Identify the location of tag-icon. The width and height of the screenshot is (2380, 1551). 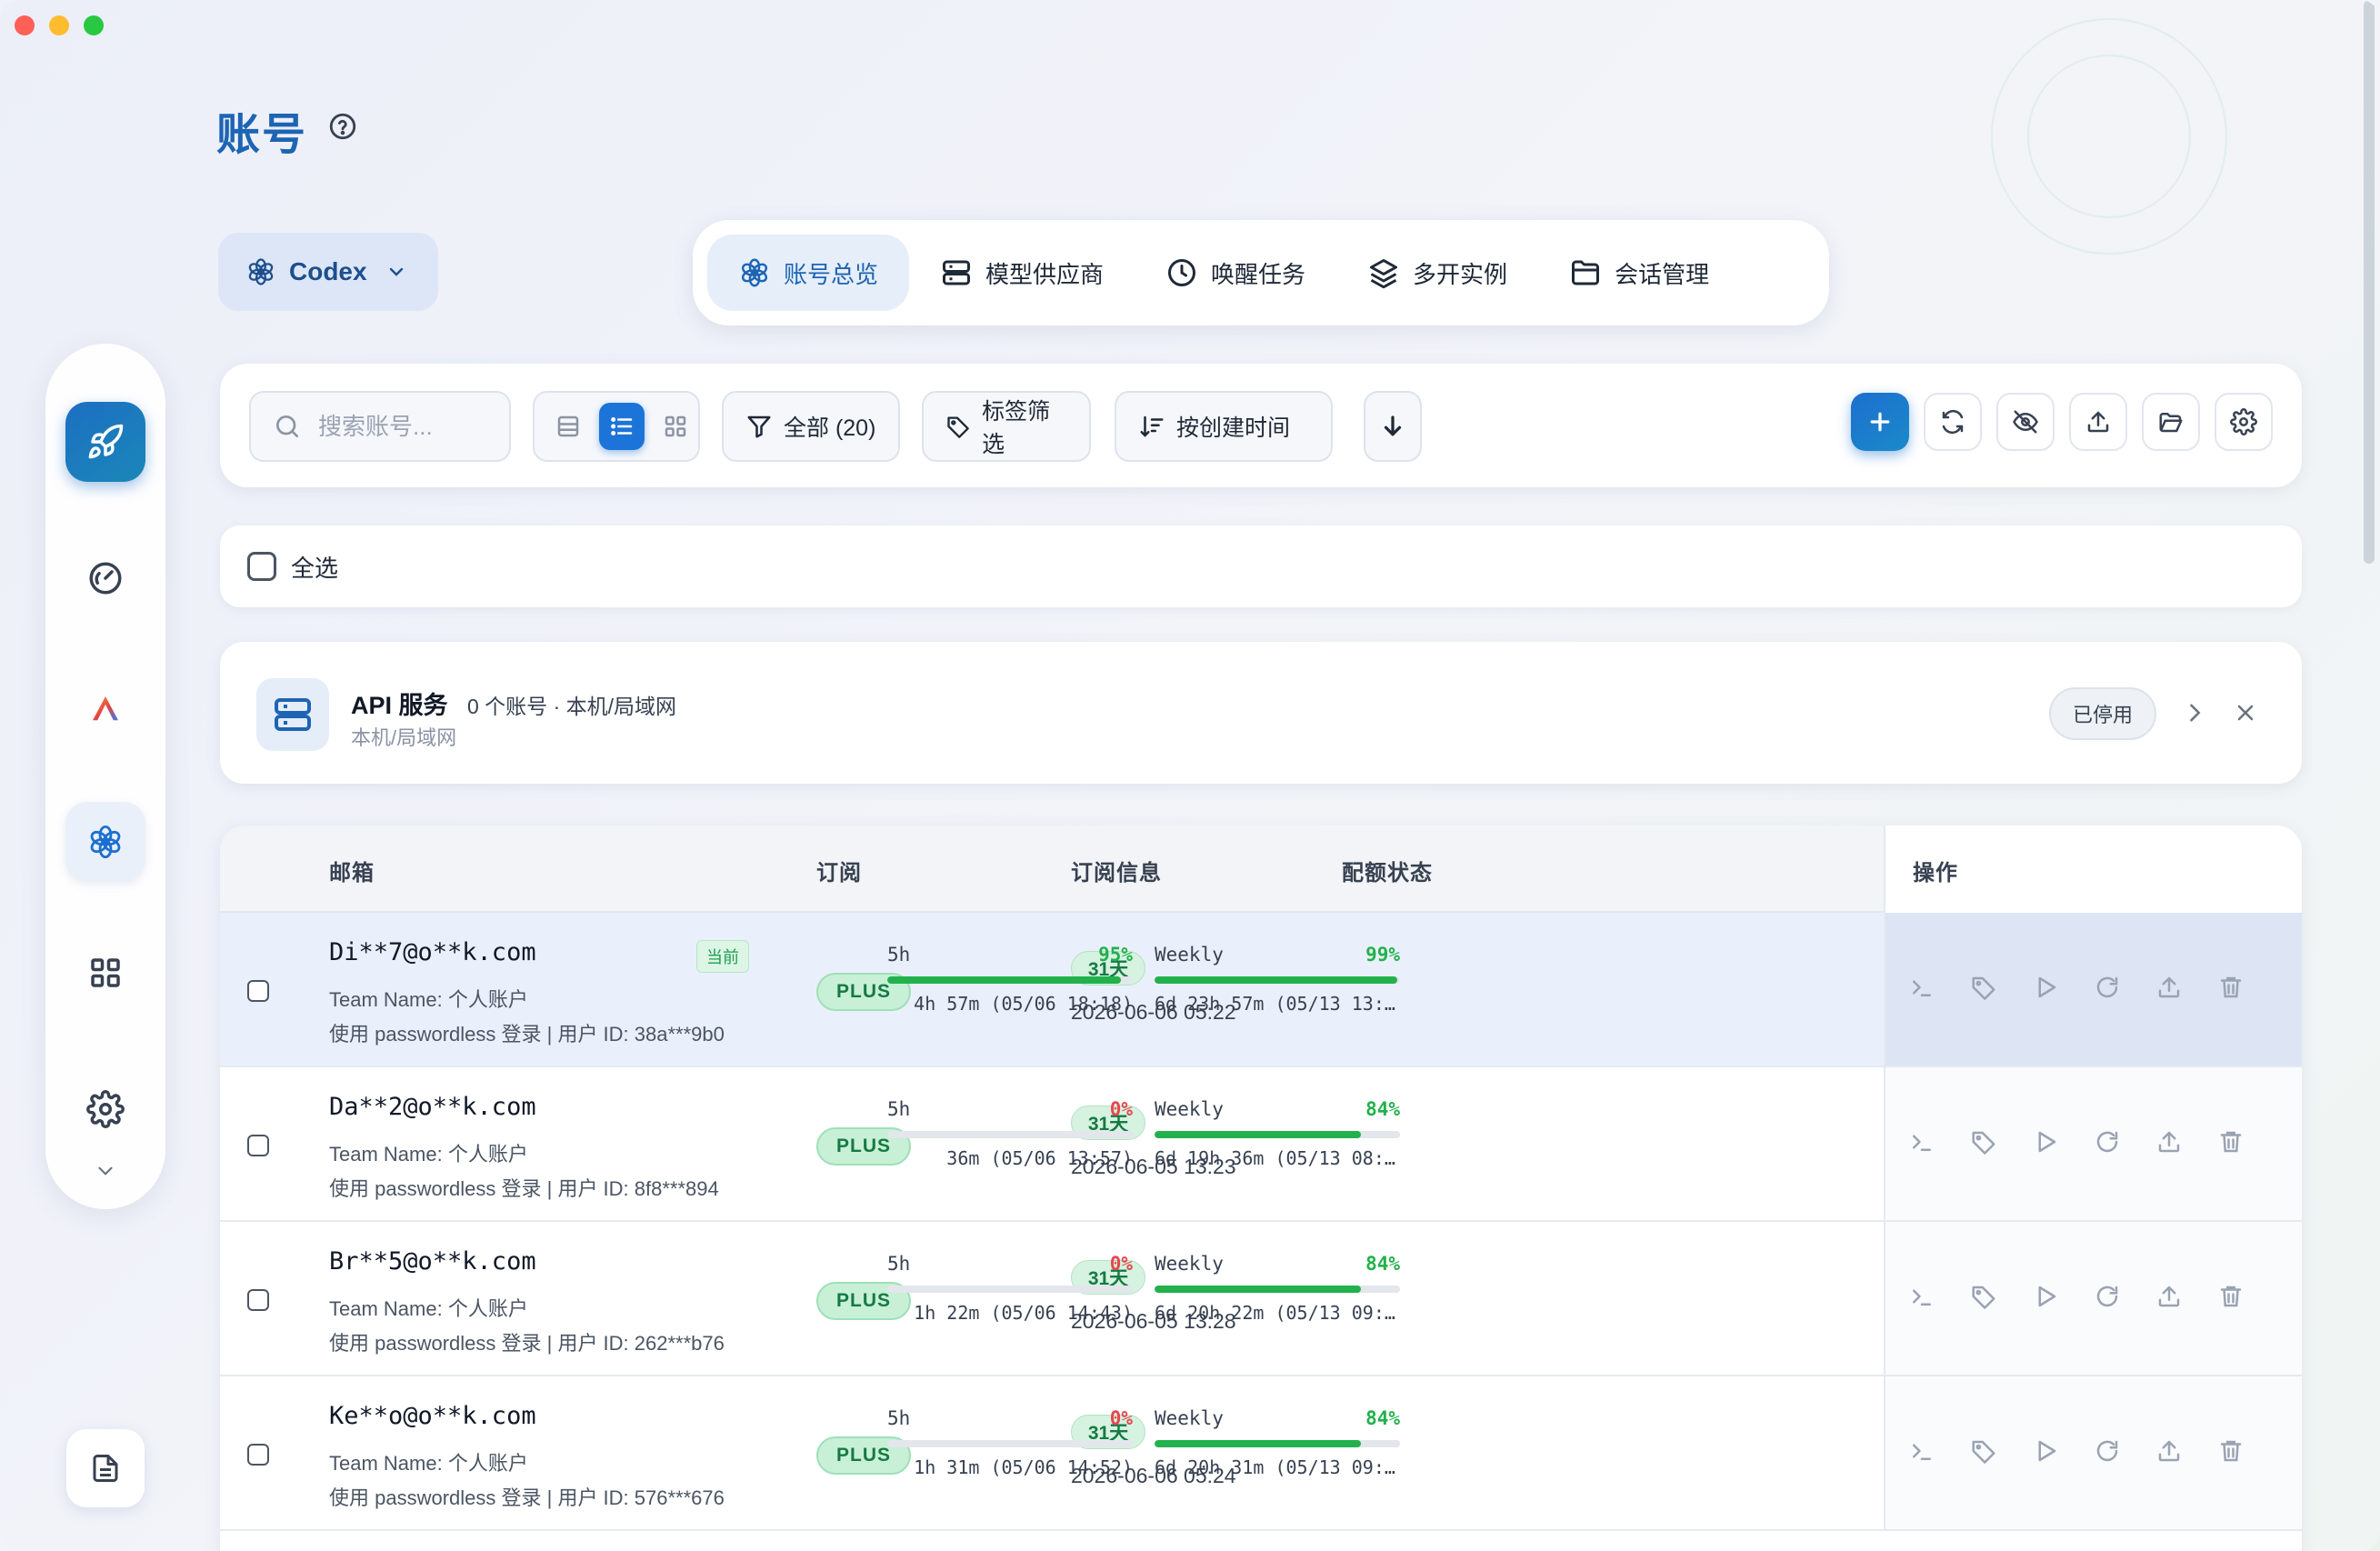
(1984, 1297).